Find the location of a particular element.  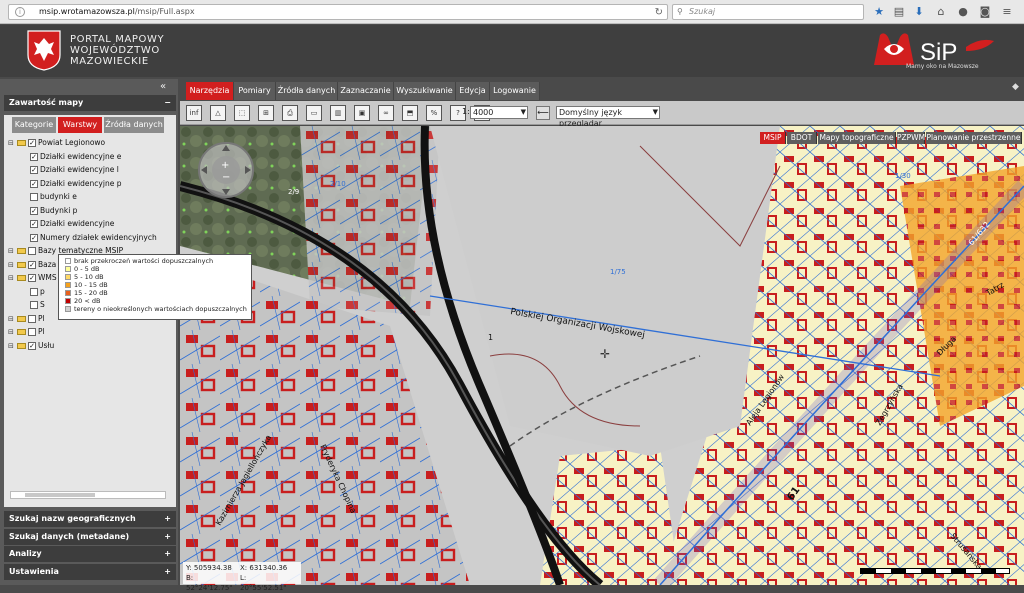

print-icon: ⎙ is located at coordinates (290, 113).